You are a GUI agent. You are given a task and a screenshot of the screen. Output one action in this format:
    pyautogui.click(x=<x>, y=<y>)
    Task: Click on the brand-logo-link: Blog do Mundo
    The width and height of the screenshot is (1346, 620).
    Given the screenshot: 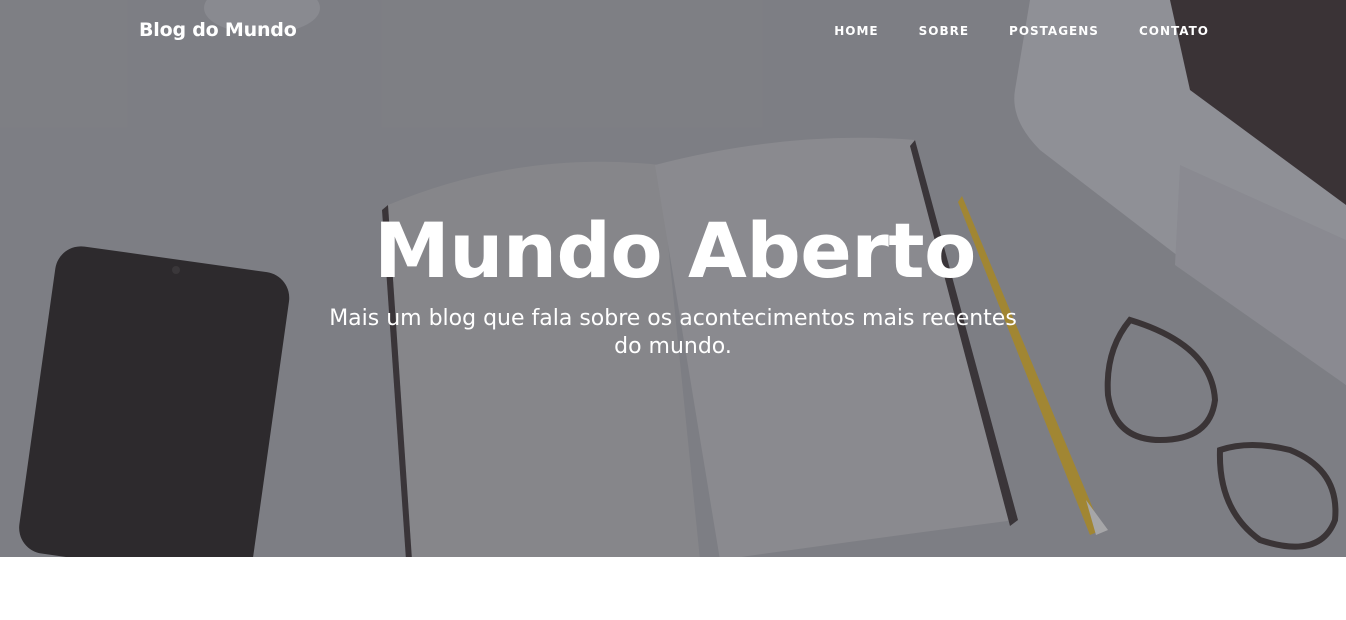 What is the action you would take?
    pyautogui.click(x=218, y=30)
    